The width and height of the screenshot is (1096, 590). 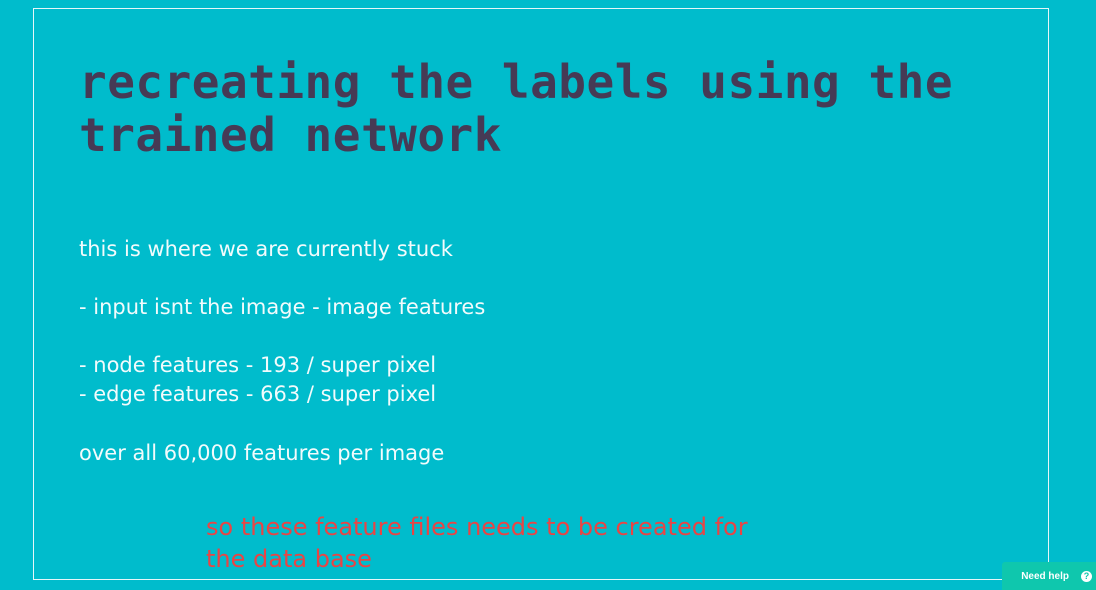 I want to click on body-line-node-features: - node features - 193 / super pixel, so click(x=258, y=365).